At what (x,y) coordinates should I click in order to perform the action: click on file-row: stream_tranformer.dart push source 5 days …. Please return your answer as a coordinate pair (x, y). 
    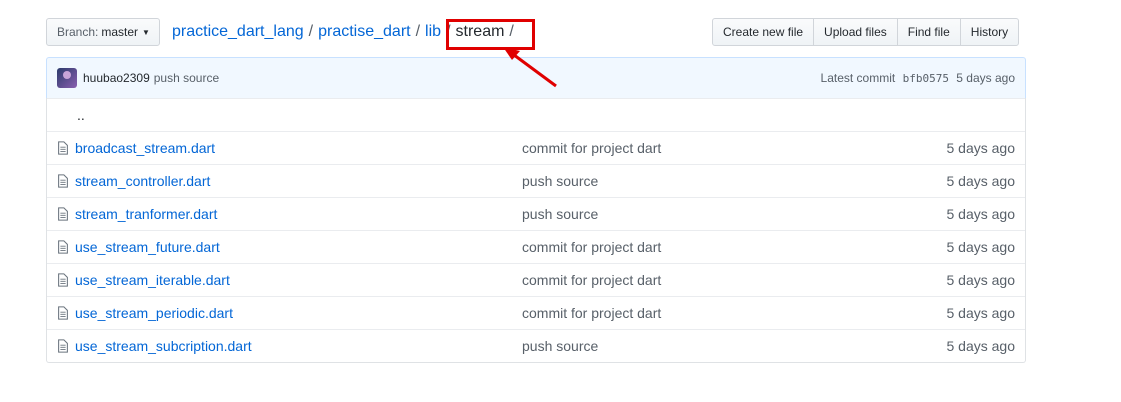
    Looking at the image, I should click on (536, 213).